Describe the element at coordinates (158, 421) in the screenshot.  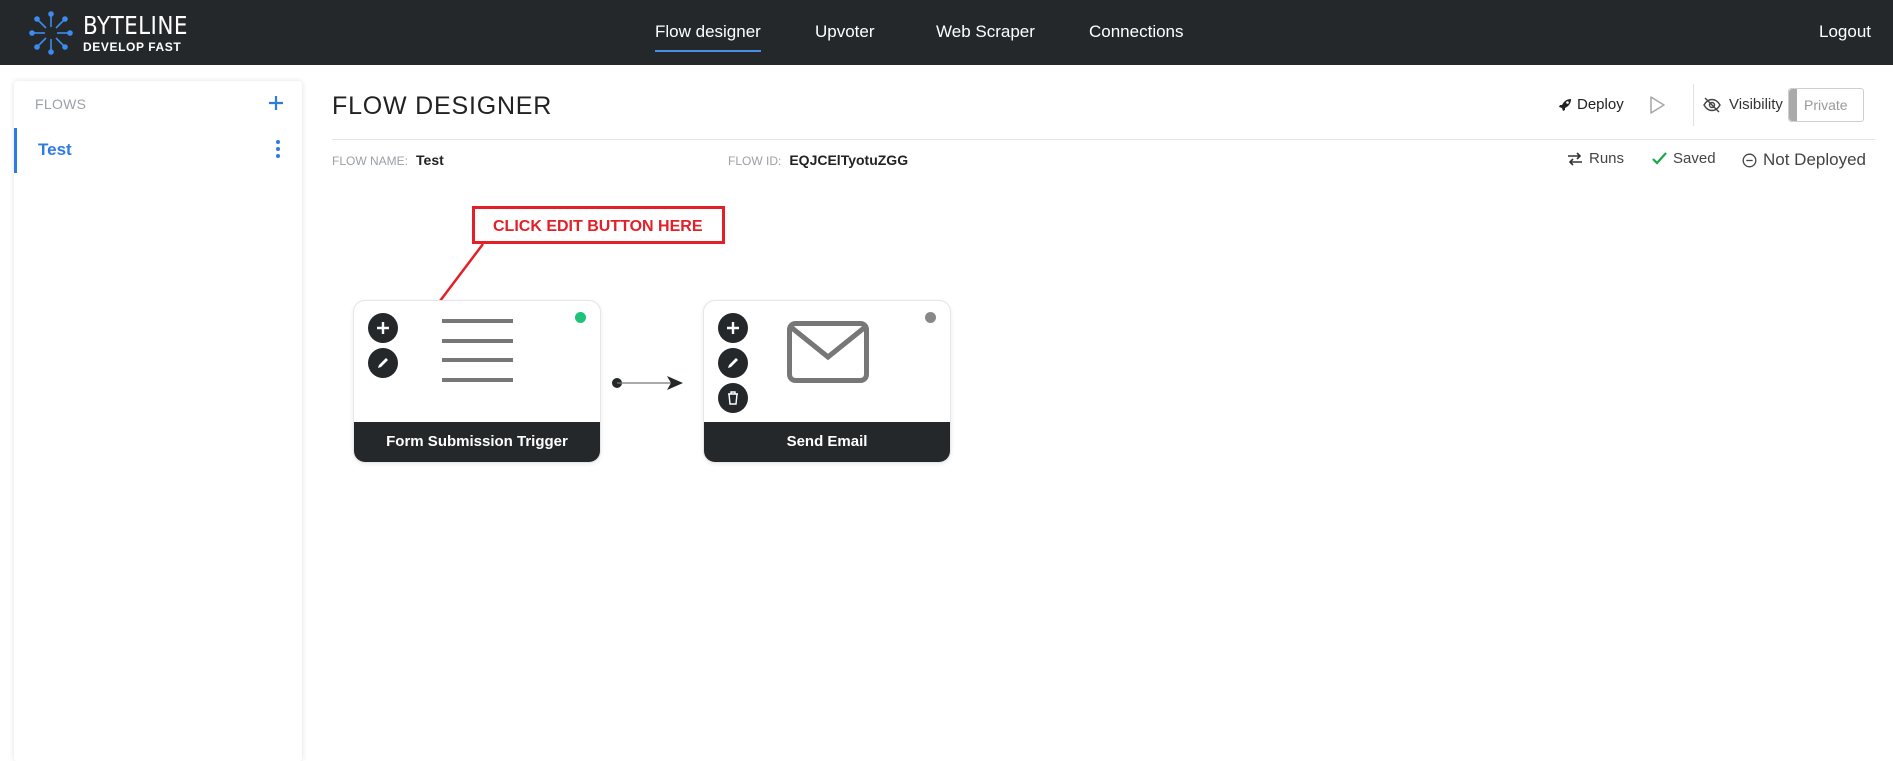
I see `flows-sidebar: FLOWS Test` at that location.